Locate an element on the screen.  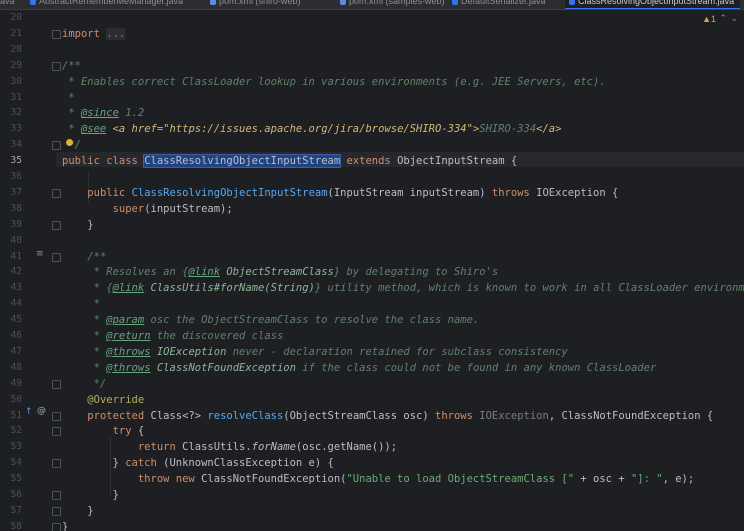
editor-tab-label: ClassResolvingObjectInputStream.java is located at coordinates (656, 3).